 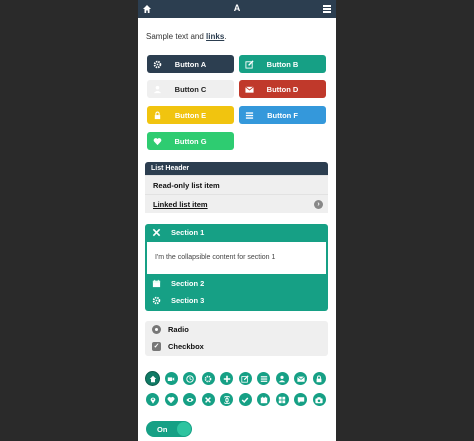 I want to click on list-item-label: Linked list item, so click(x=180, y=204).